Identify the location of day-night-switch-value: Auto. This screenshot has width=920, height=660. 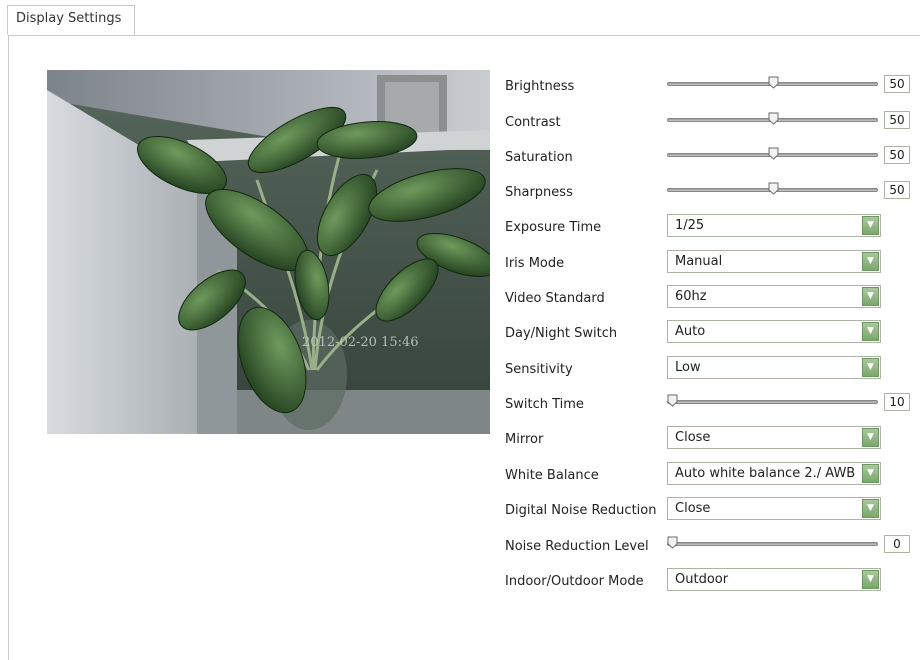
(690, 331).